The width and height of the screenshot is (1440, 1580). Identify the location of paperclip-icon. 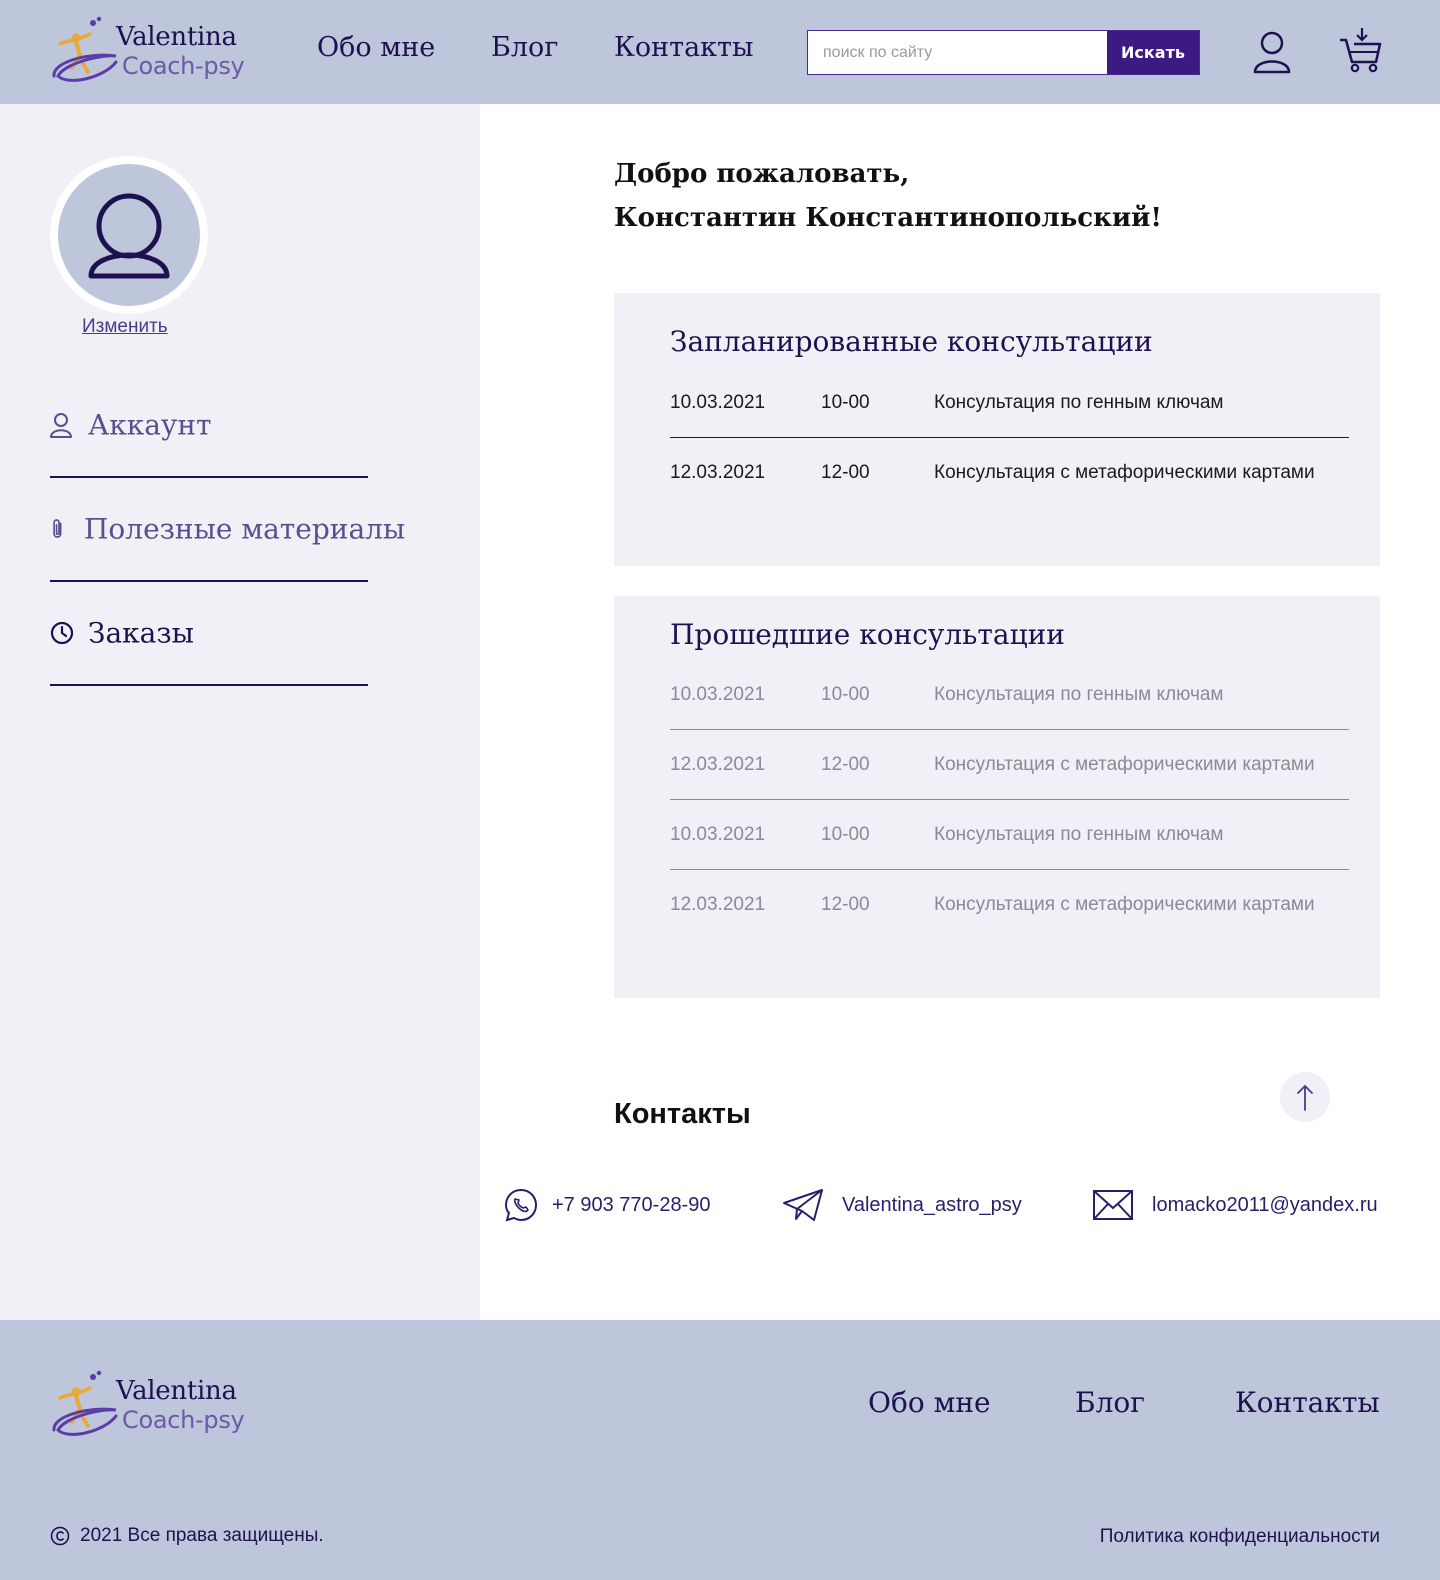
(57, 528).